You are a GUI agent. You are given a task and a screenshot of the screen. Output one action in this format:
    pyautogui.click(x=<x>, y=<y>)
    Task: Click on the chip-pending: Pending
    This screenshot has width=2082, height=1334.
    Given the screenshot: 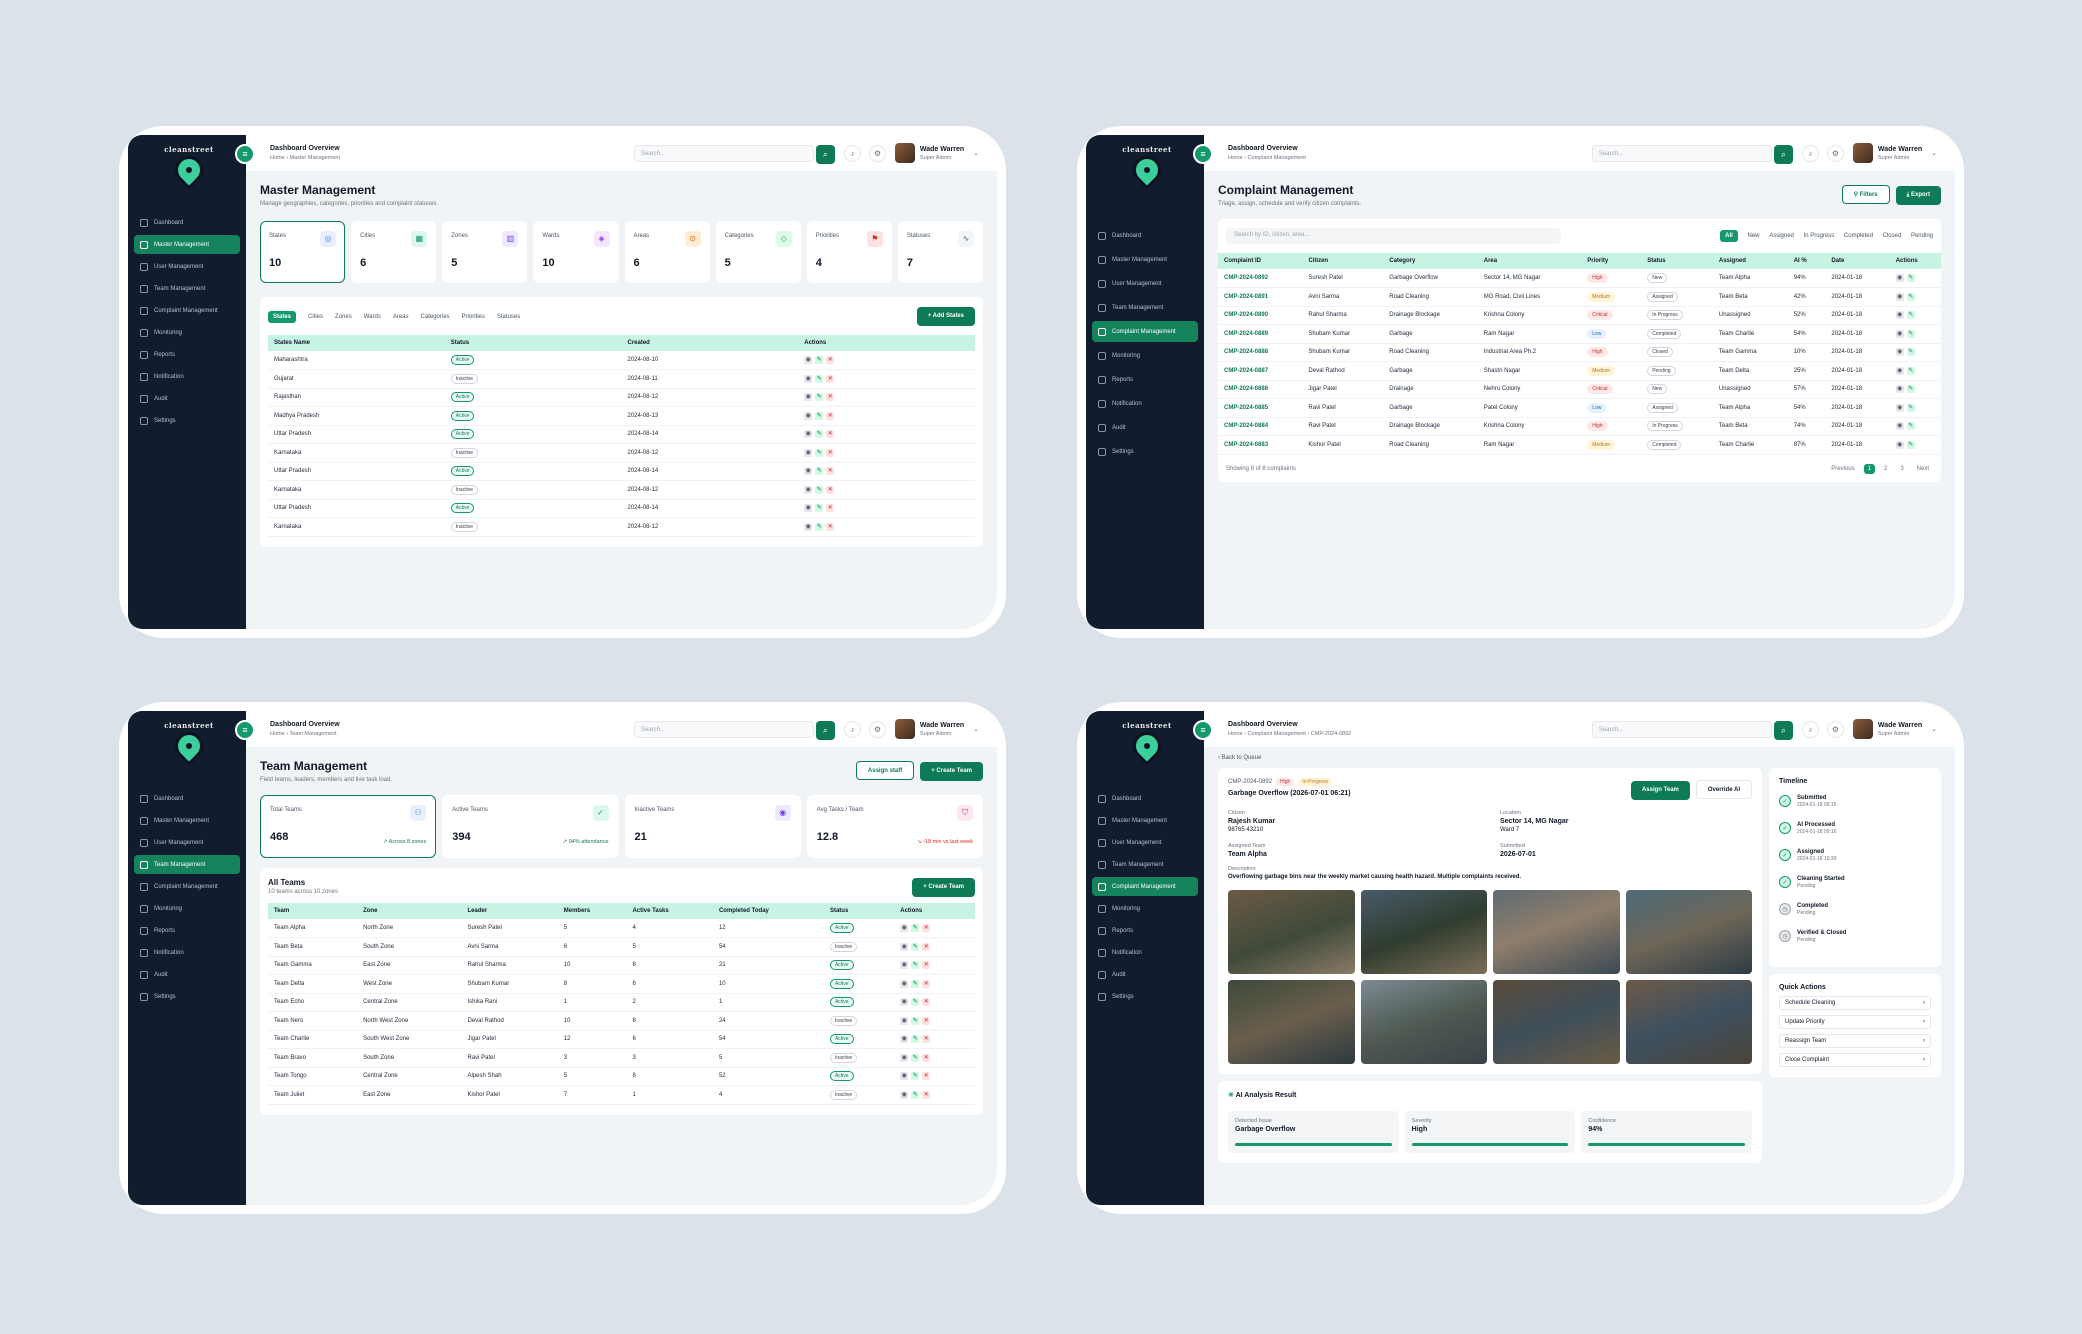 What is the action you would take?
    pyautogui.click(x=1922, y=236)
    